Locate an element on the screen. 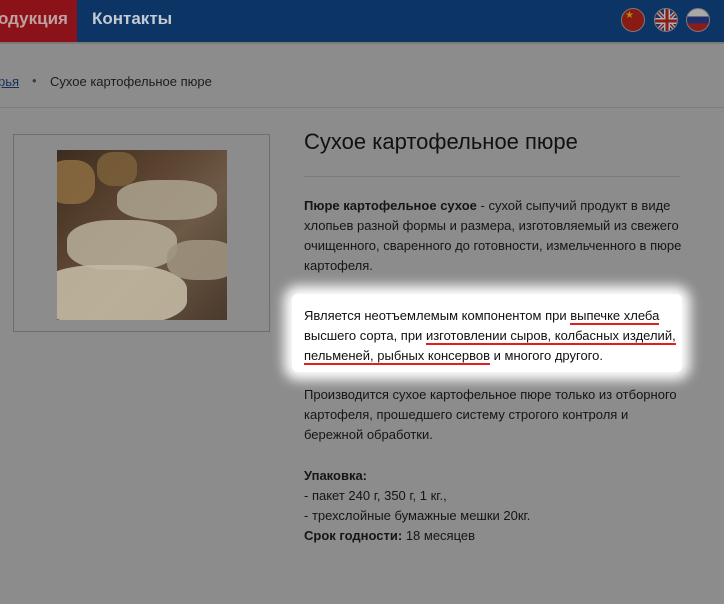  shelf-life-value: 18 месяцев is located at coordinates (439, 535).